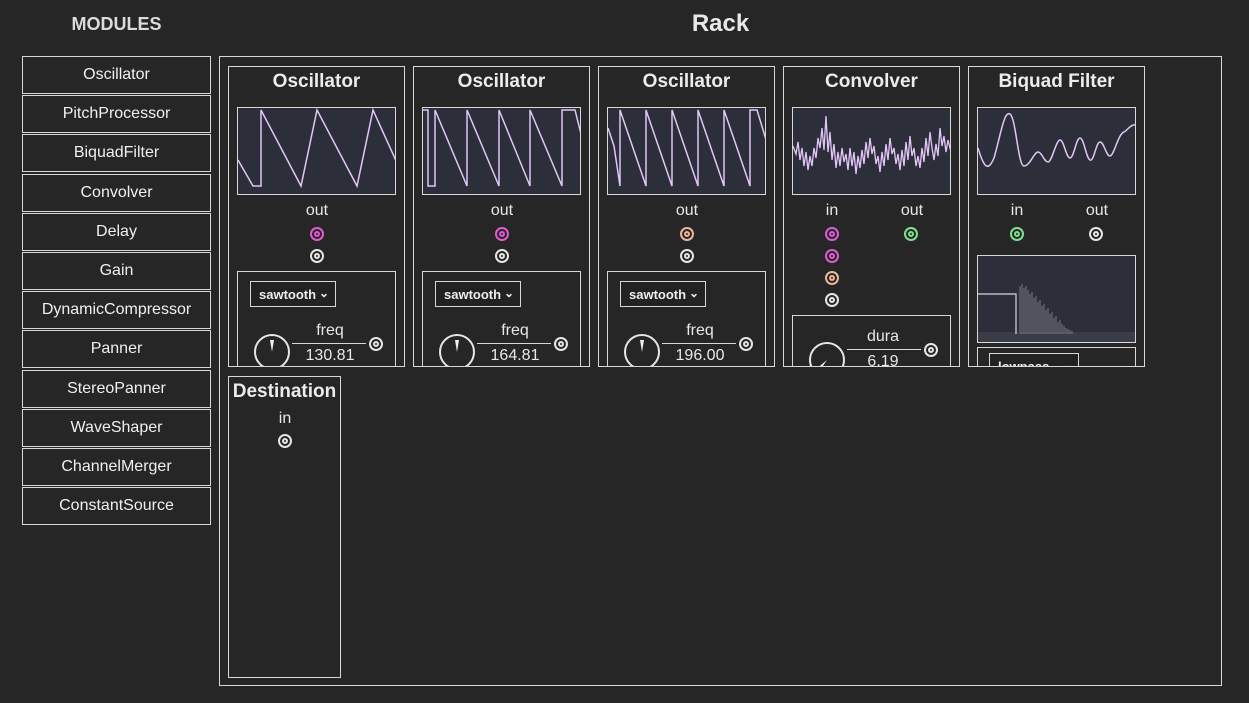 Image resolution: width=1249 pixels, height=703 pixels. What do you see at coordinates (330, 355) in the screenshot?
I see `param-value: 130.81` at bounding box center [330, 355].